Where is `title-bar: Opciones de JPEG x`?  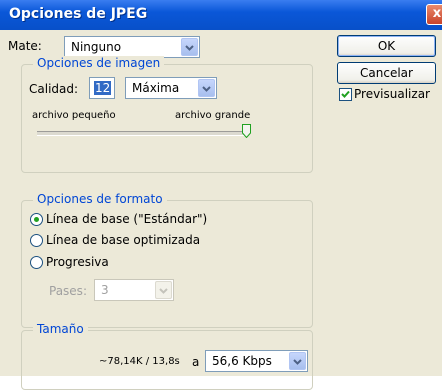
title-bar: Opciones de JPEG x is located at coordinates (221, 15).